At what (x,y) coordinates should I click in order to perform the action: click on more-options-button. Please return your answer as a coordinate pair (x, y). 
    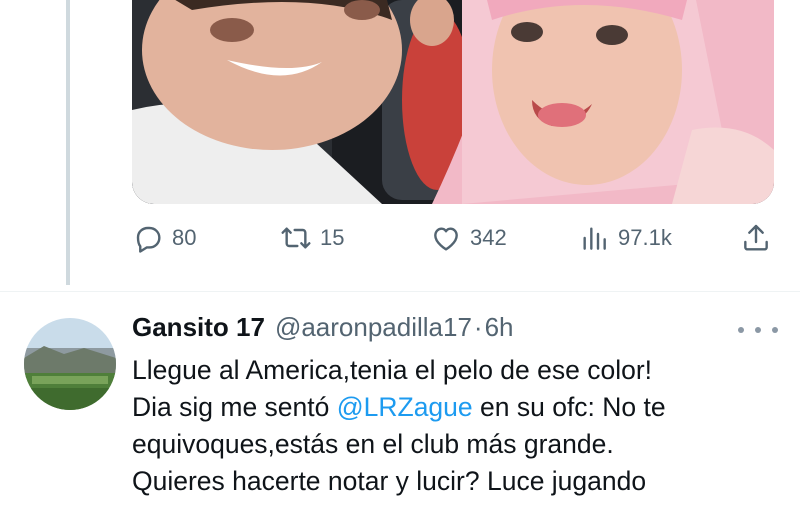
    Looking at the image, I should click on (758, 330).